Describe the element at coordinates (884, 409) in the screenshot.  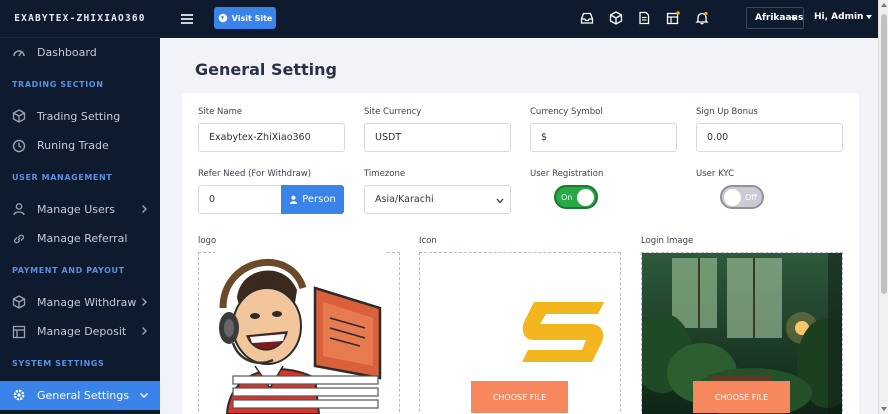
I see `scroll-down-icon` at that location.